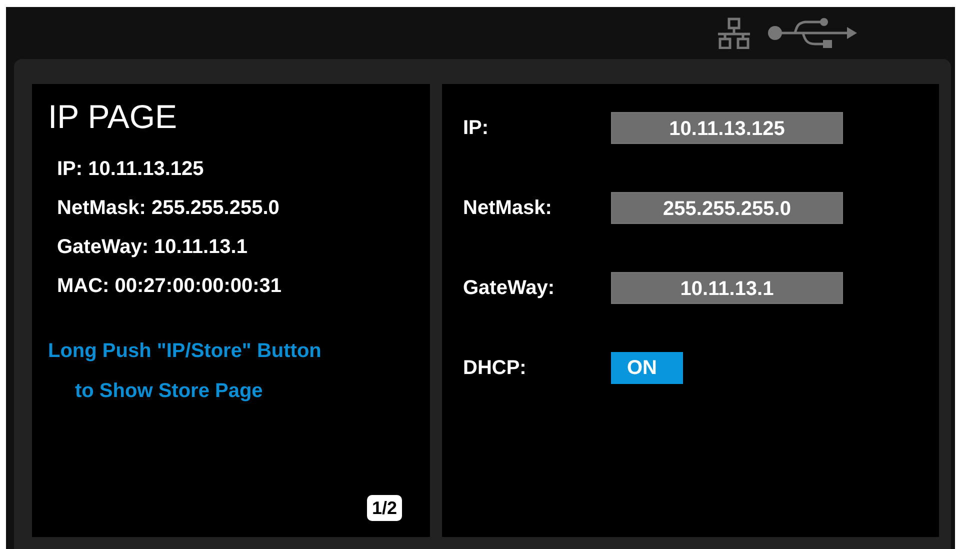 This screenshot has width=961, height=549. I want to click on value-field: 255.255.255.0, so click(727, 208).